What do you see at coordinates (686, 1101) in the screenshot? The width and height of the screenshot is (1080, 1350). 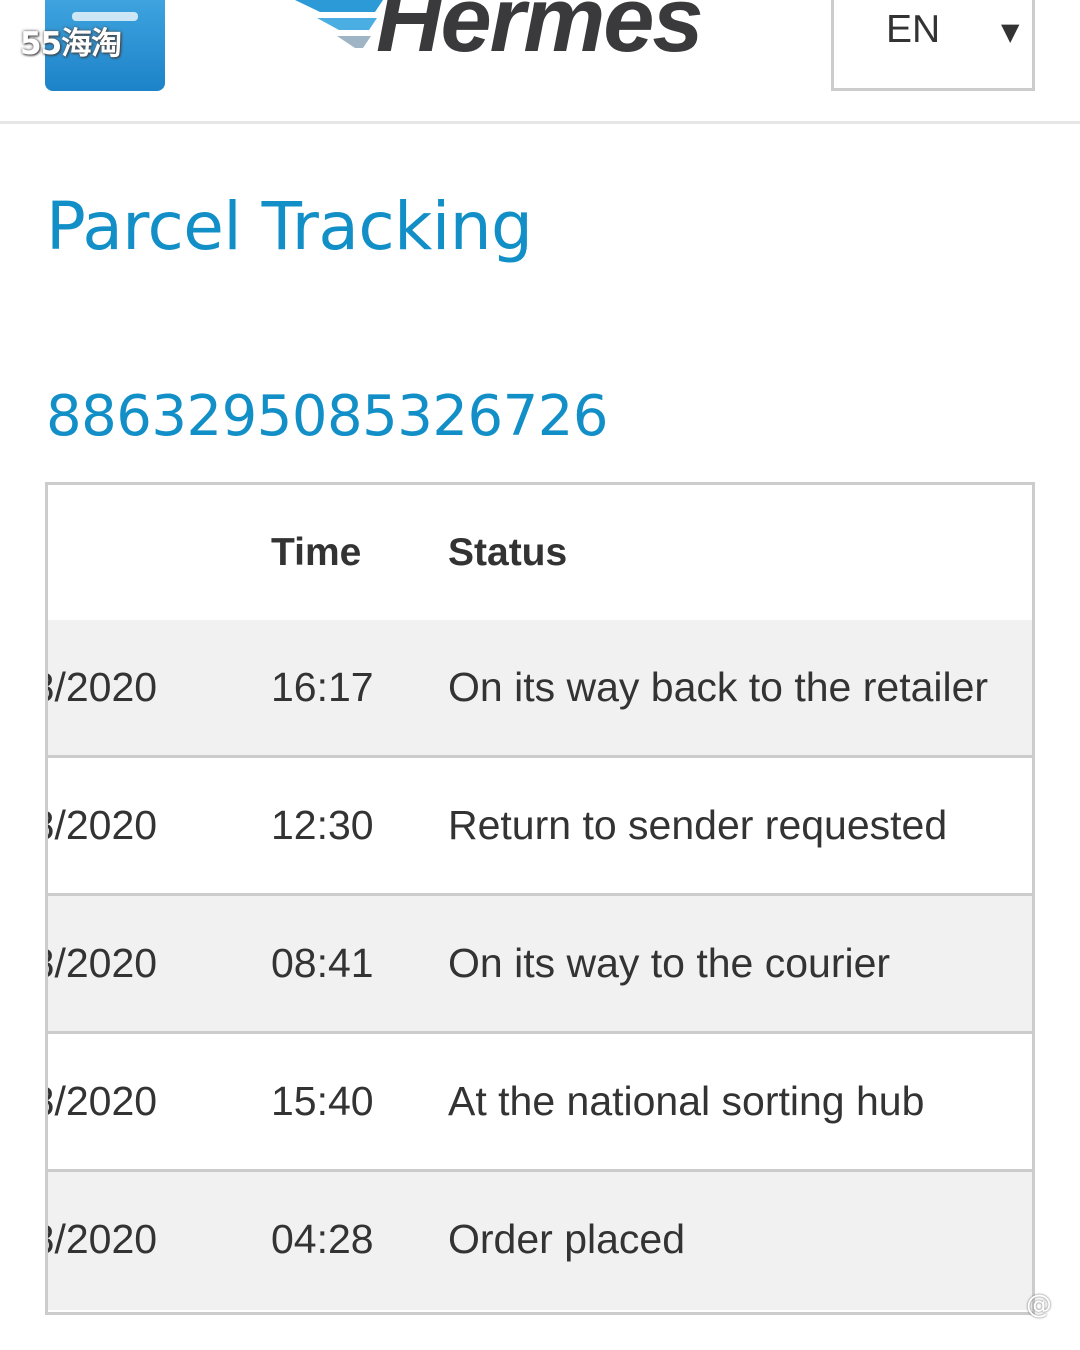 I see `row-status: At the national sorting hub` at bounding box center [686, 1101].